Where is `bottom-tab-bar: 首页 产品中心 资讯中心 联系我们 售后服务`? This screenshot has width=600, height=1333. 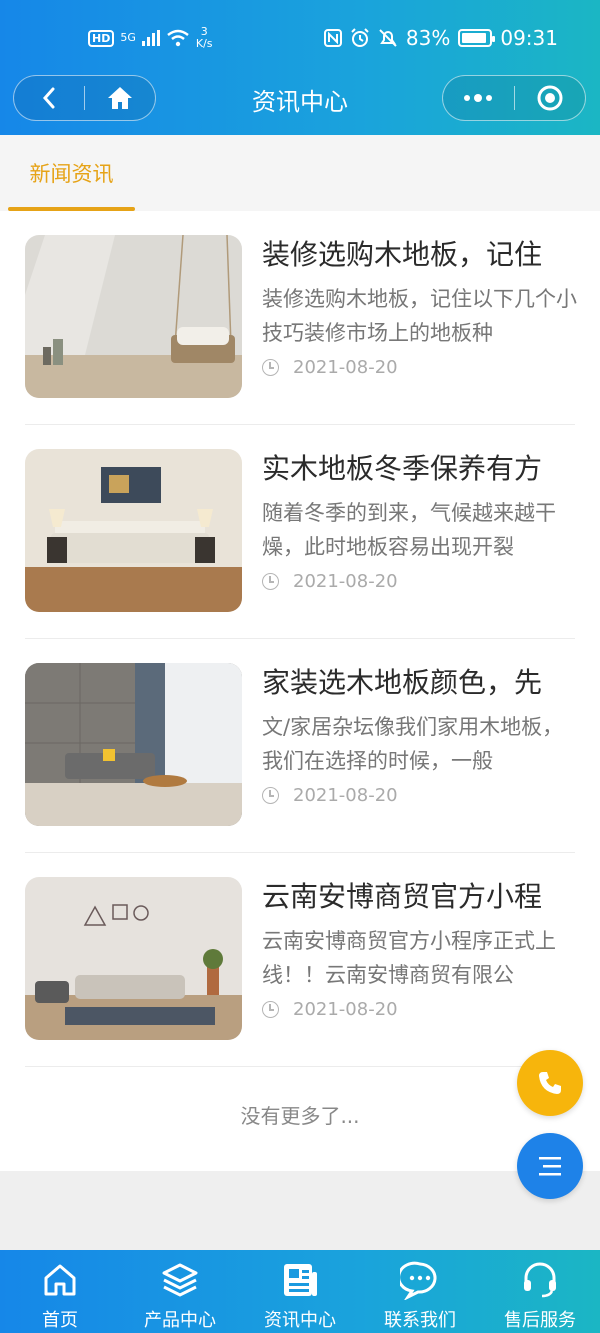
bottom-tab-bar: 首页 产品中心 资讯中心 联系我们 售后服务 is located at coordinates (300, 1291).